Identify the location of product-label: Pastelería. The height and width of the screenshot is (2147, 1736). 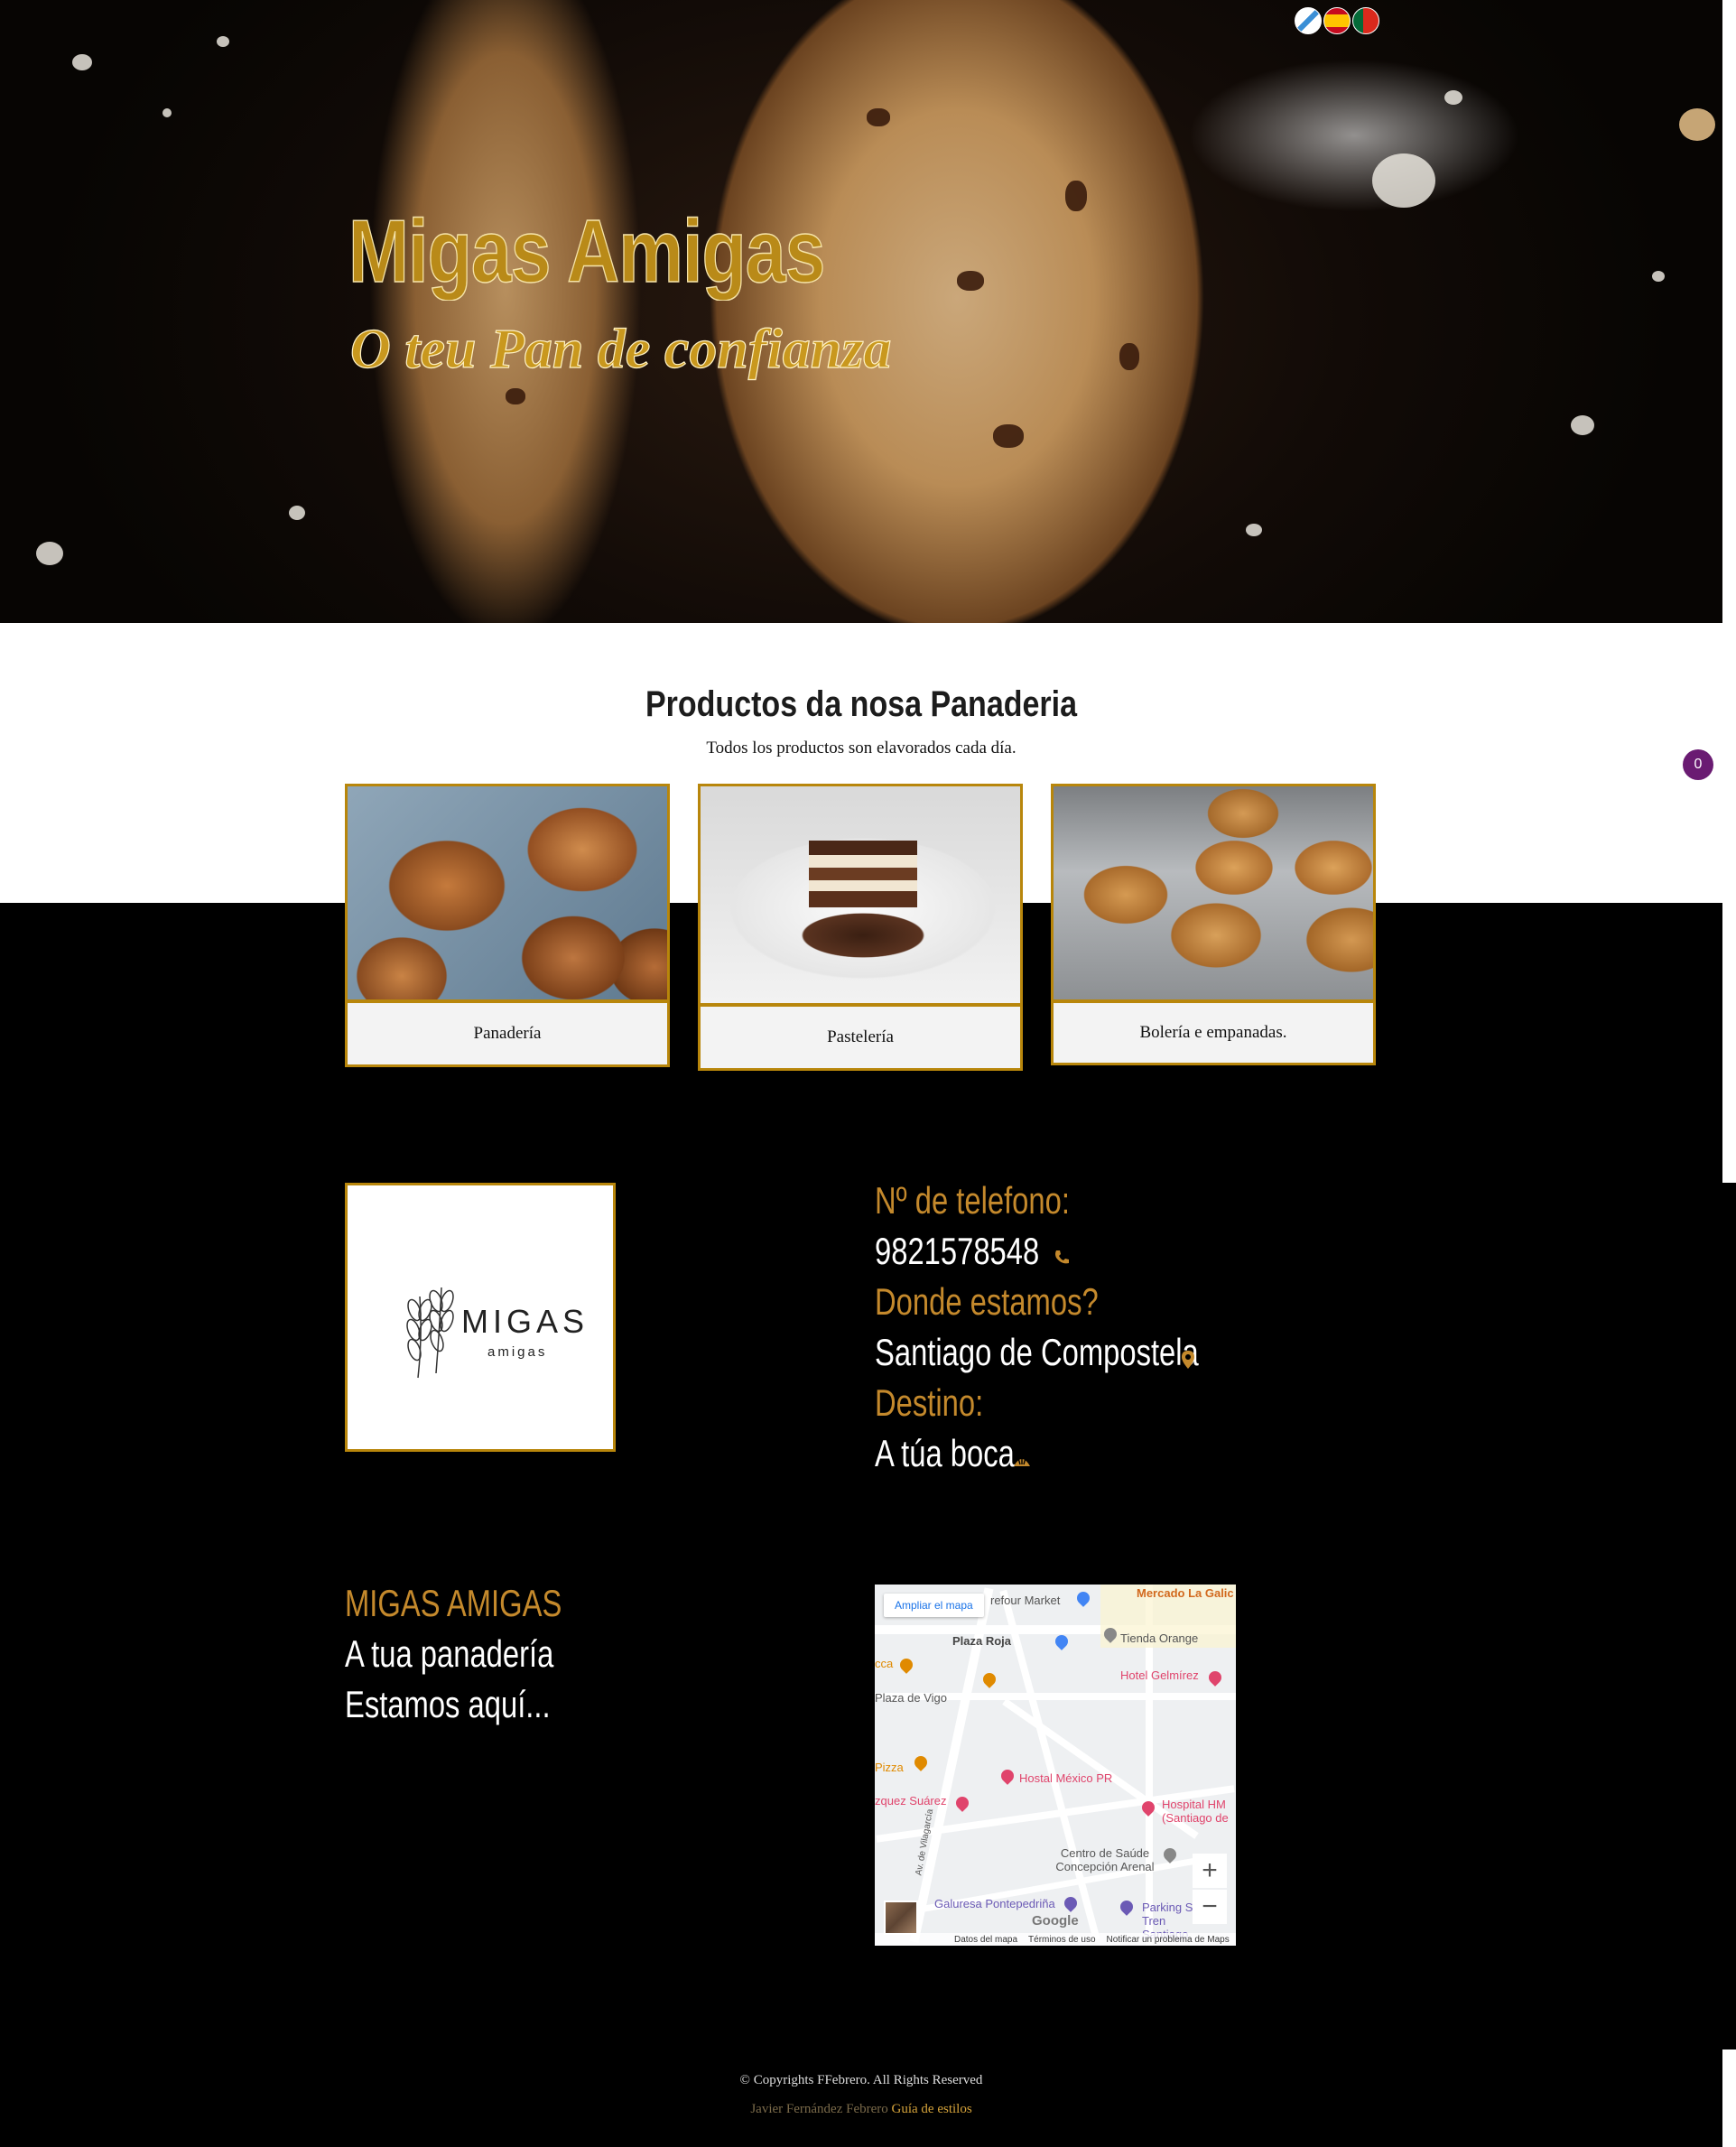
(861, 1036).